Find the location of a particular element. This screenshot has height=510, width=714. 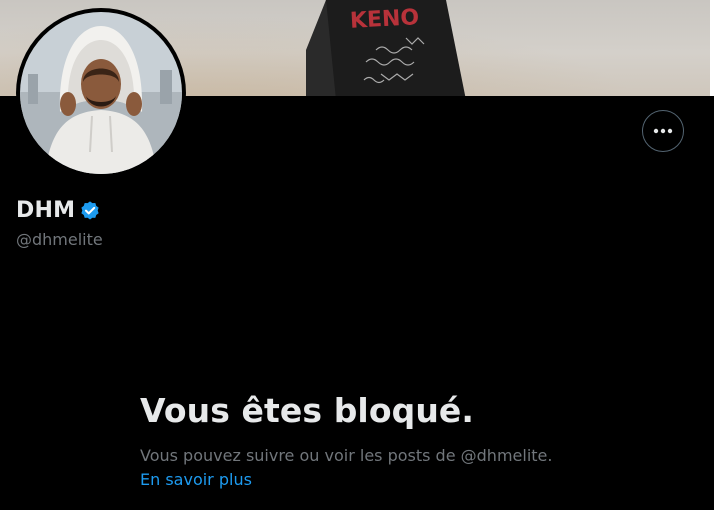

banner-person-figure: KENO is located at coordinates (386, 48).